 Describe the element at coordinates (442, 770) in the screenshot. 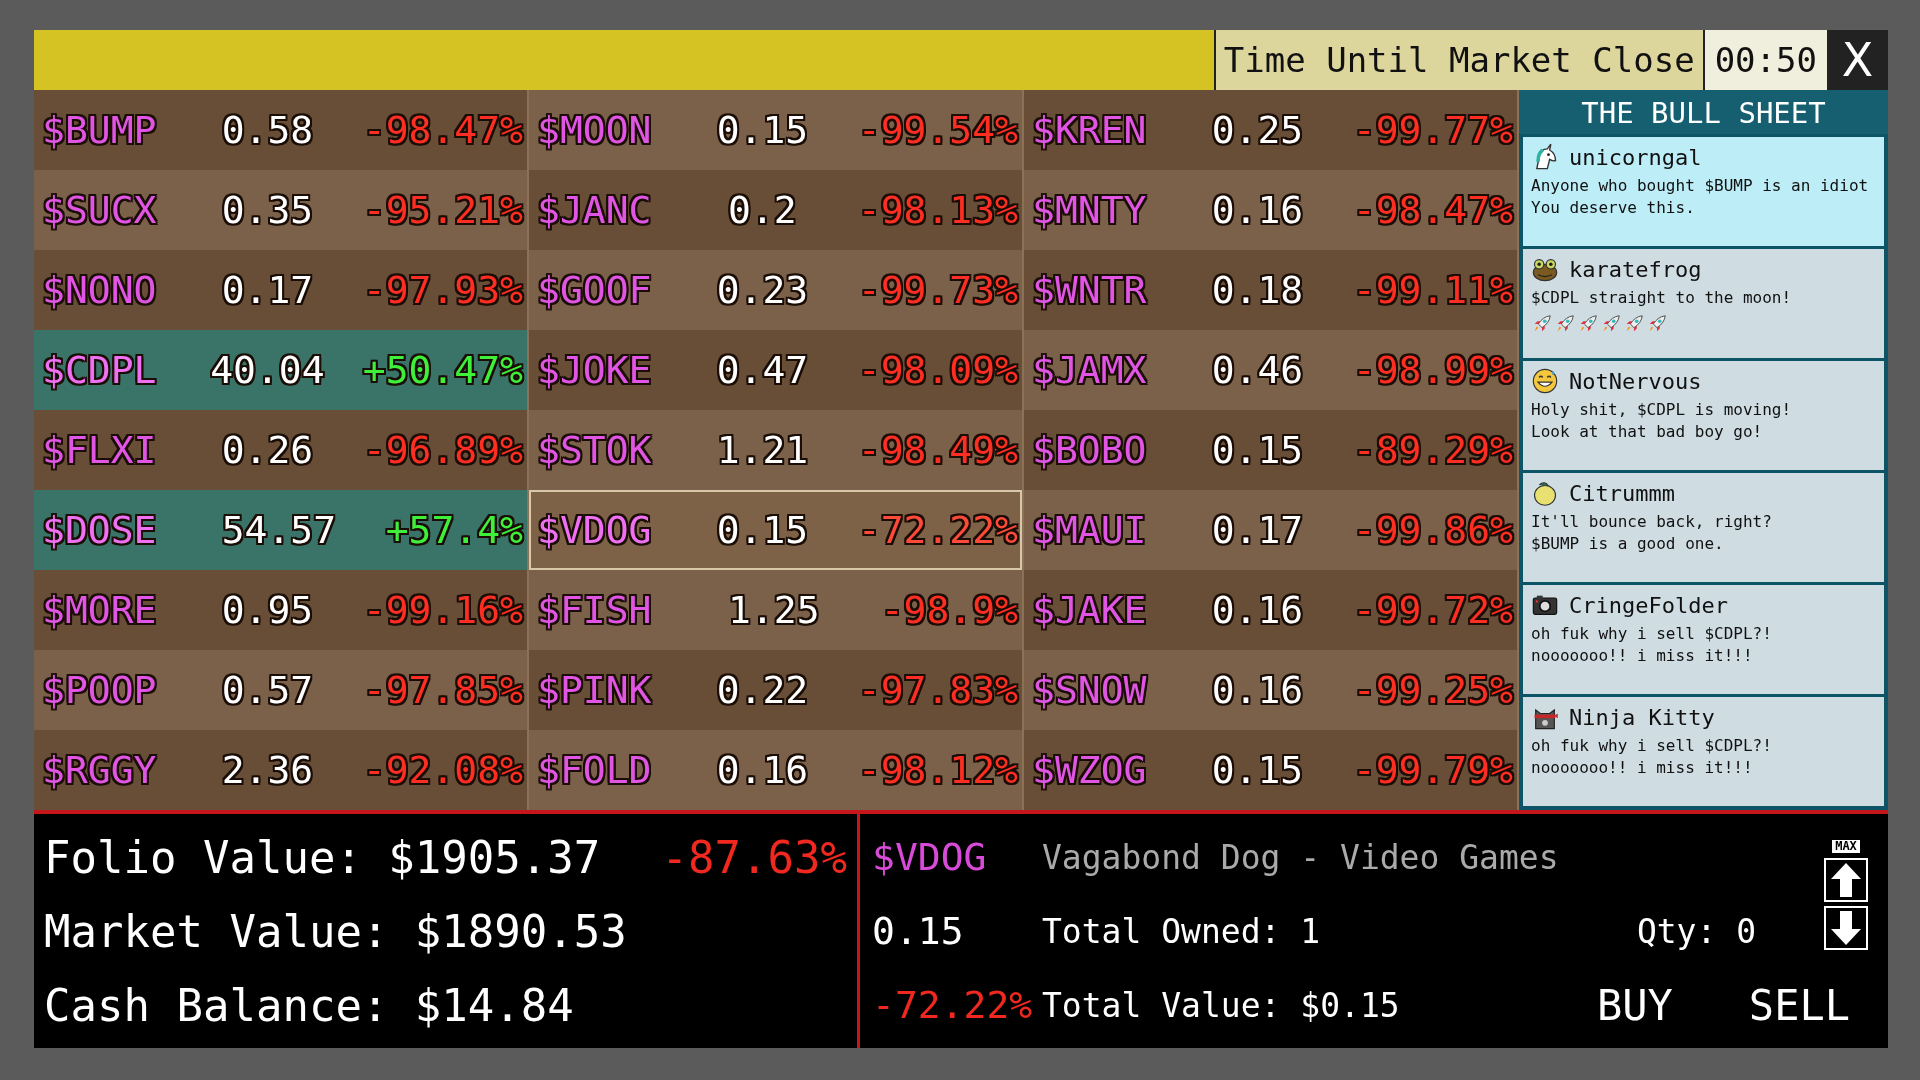

I see `price-change: -92.08%` at that location.